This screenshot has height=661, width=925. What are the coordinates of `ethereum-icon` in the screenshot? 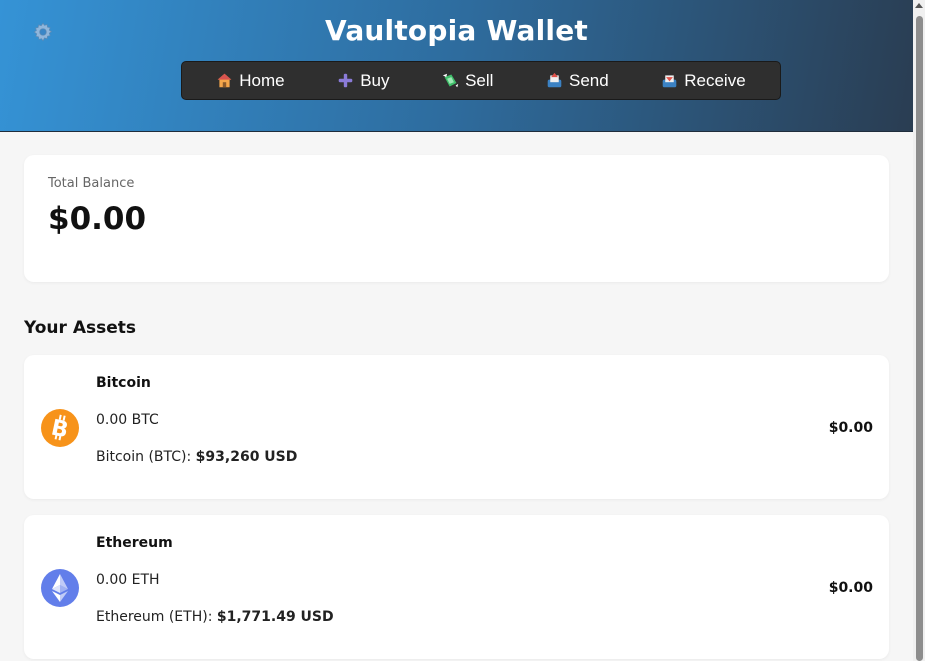 It's located at (60, 588).